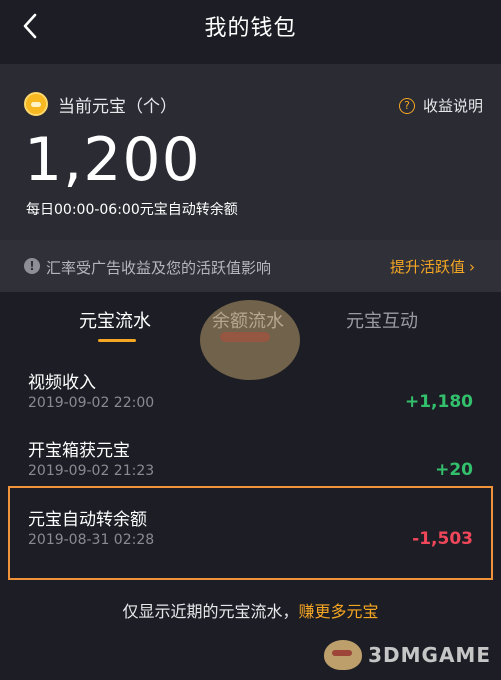 Image resolution: width=501 pixels, height=680 pixels. What do you see at coordinates (91, 471) in the screenshot?
I see `record-time: 2019-09-02 21:23` at bounding box center [91, 471].